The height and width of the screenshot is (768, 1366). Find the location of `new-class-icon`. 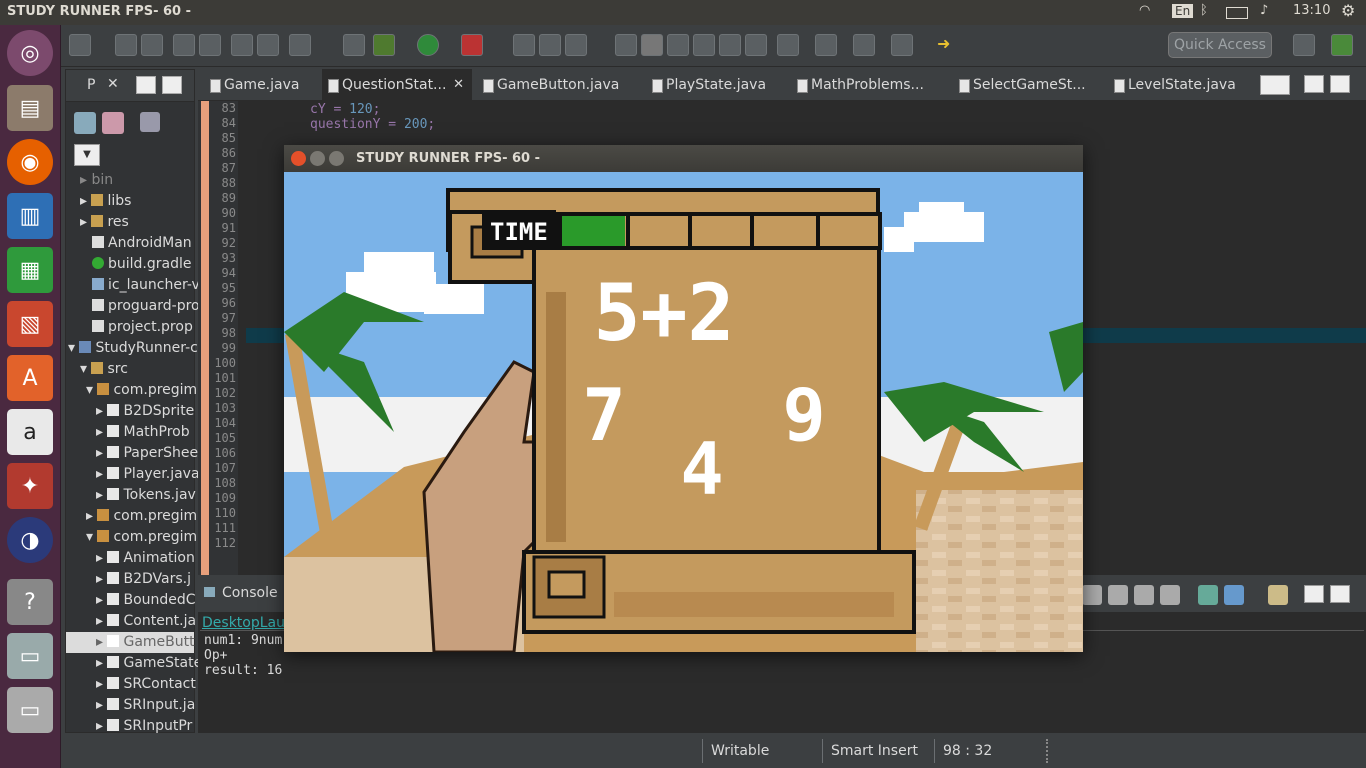

new-class-icon is located at coordinates (354, 45).